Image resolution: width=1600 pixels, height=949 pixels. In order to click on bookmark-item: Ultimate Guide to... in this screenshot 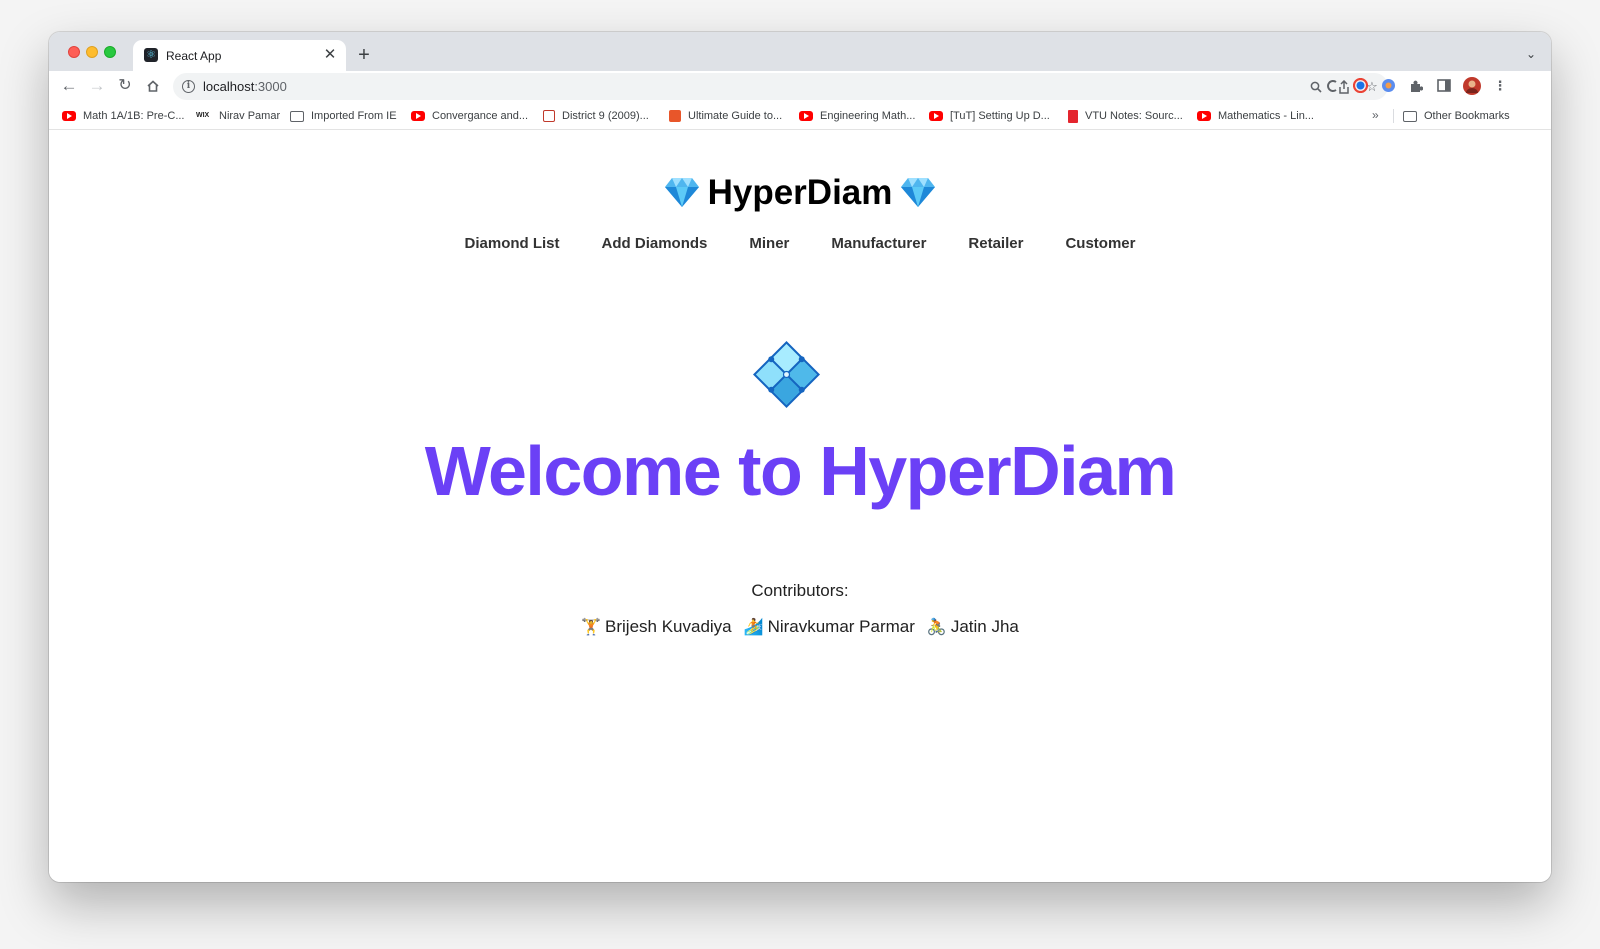, I will do `click(725, 116)`.